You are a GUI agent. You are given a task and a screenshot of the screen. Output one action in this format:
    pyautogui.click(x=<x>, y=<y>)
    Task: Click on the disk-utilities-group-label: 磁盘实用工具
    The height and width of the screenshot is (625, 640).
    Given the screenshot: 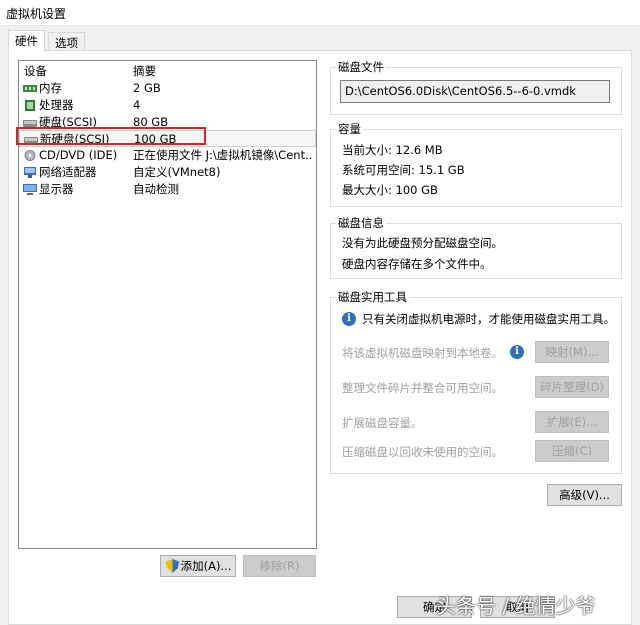 What is the action you would take?
    pyautogui.click(x=372, y=297)
    